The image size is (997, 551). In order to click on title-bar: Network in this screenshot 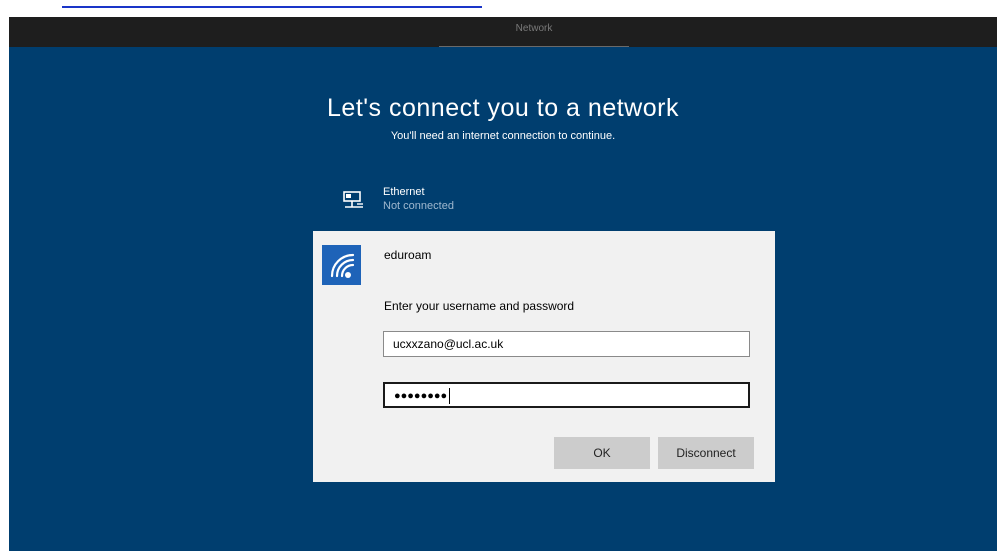, I will do `click(503, 32)`.